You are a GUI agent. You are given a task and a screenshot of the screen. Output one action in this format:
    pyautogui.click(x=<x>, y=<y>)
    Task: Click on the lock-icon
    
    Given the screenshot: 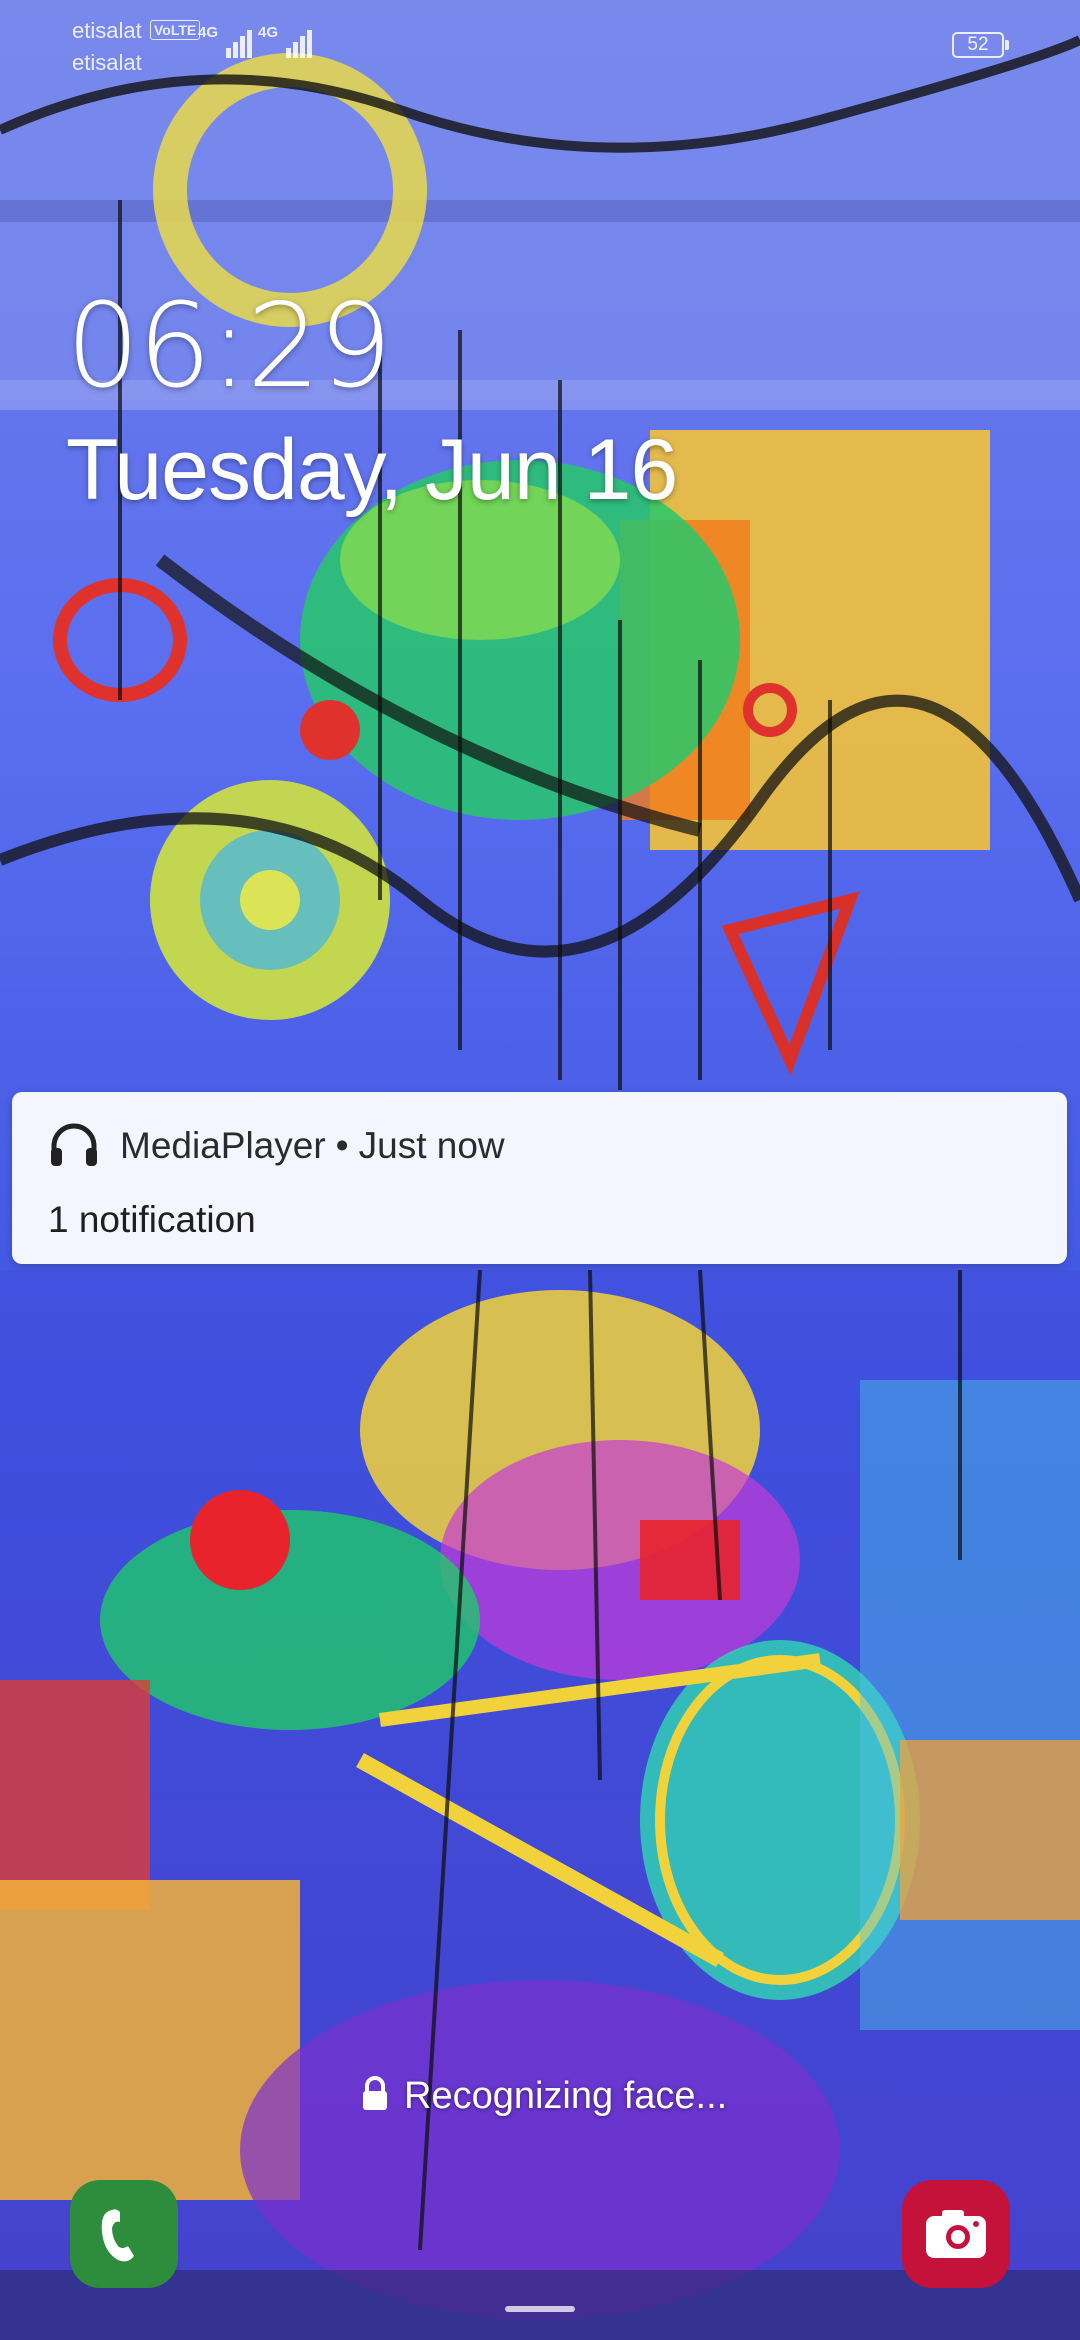 What is the action you would take?
    pyautogui.click(x=375, y=2093)
    